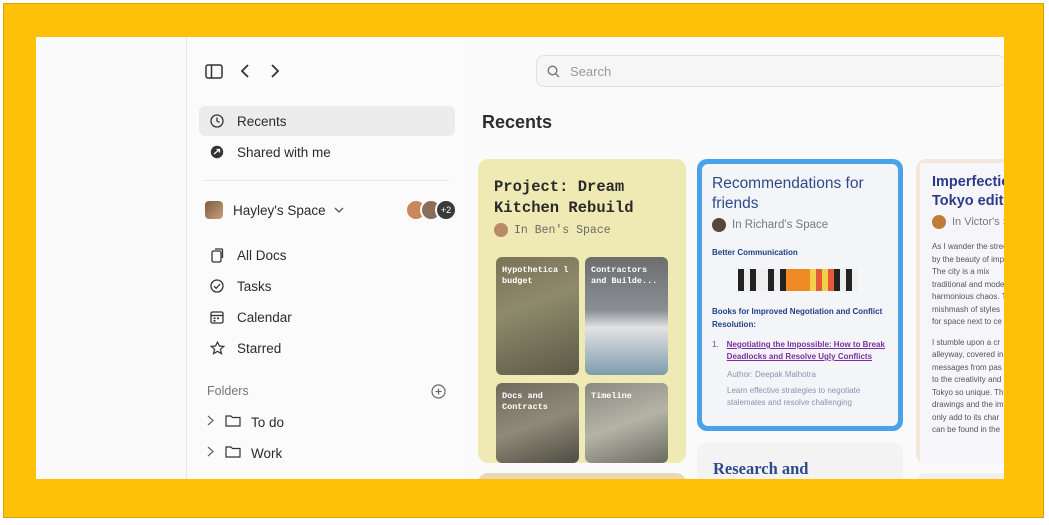  I want to click on book-author: Author: Deepak Malhotra, so click(771, 374).